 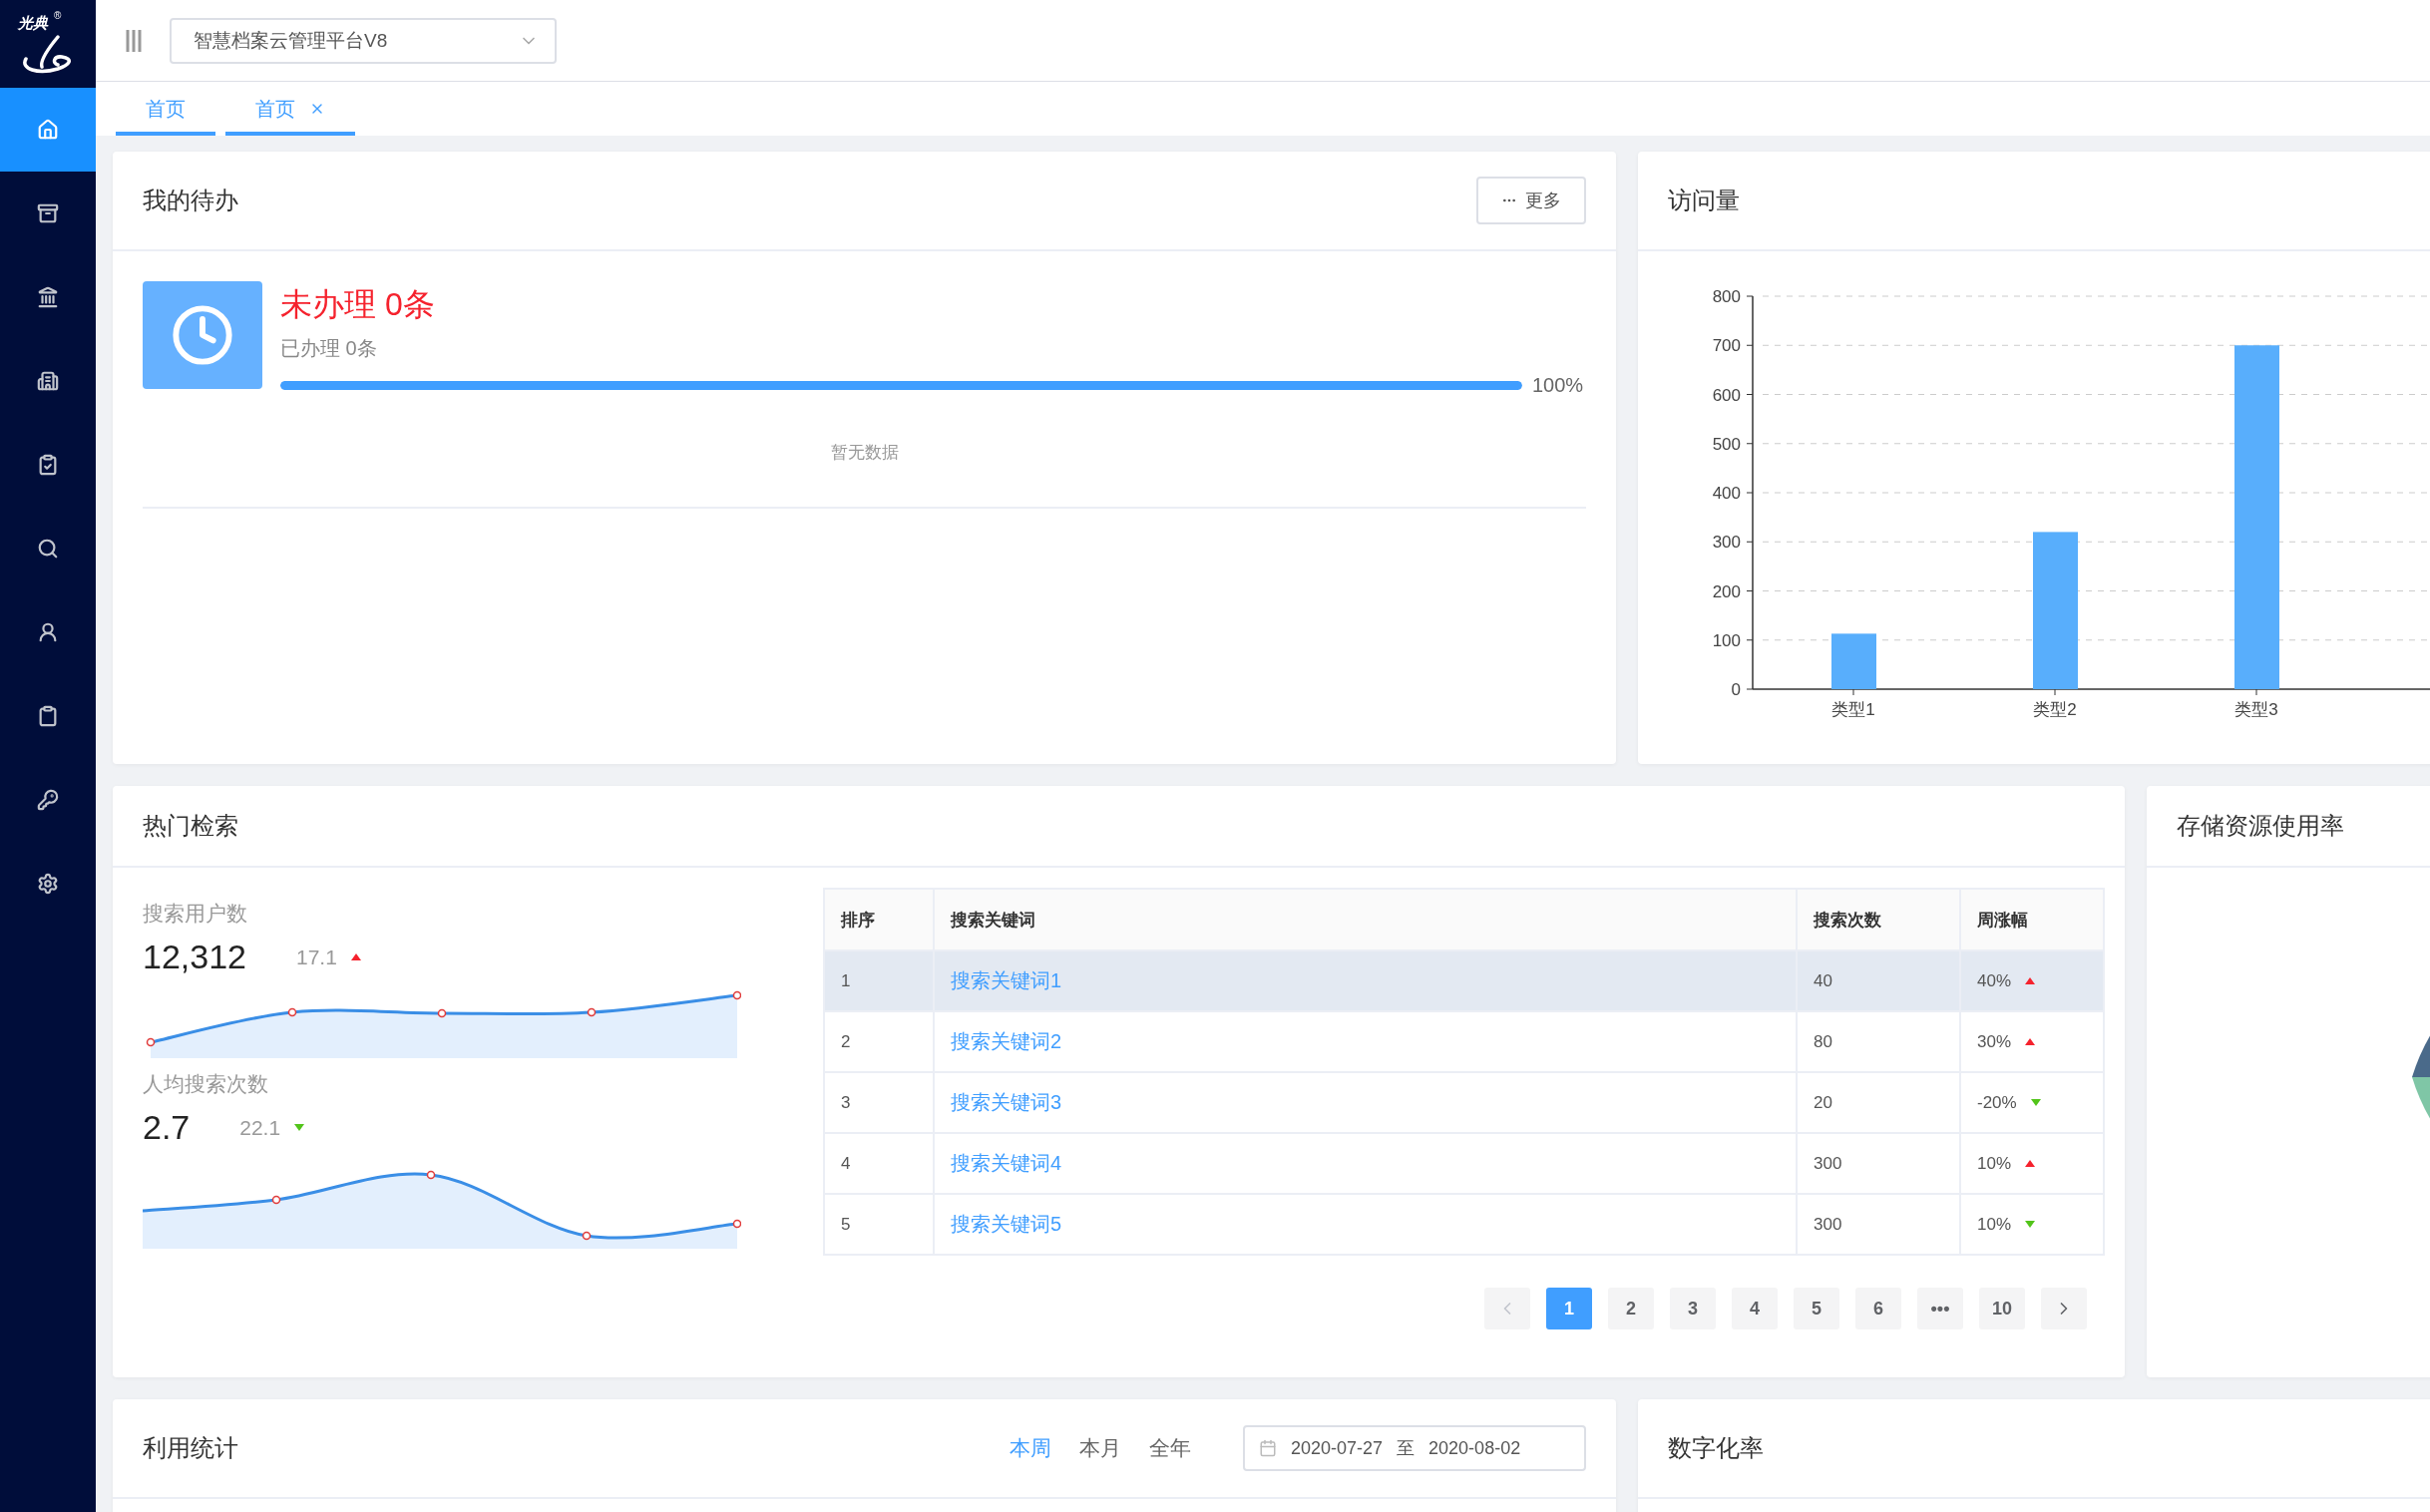 I want to click on page-button: •••, so click(x=1940, y=1308).